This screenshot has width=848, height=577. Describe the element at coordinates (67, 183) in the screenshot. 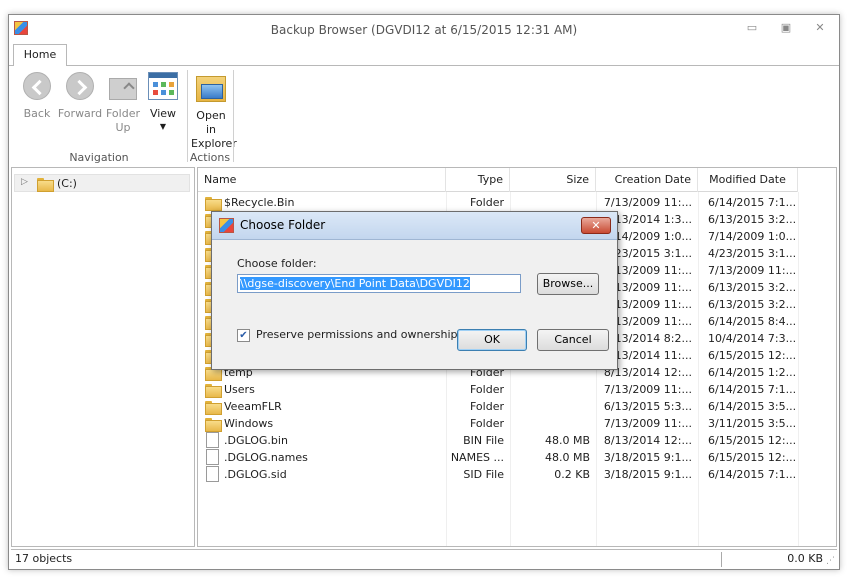

I see `tree-item-label: (C:)` at that location.